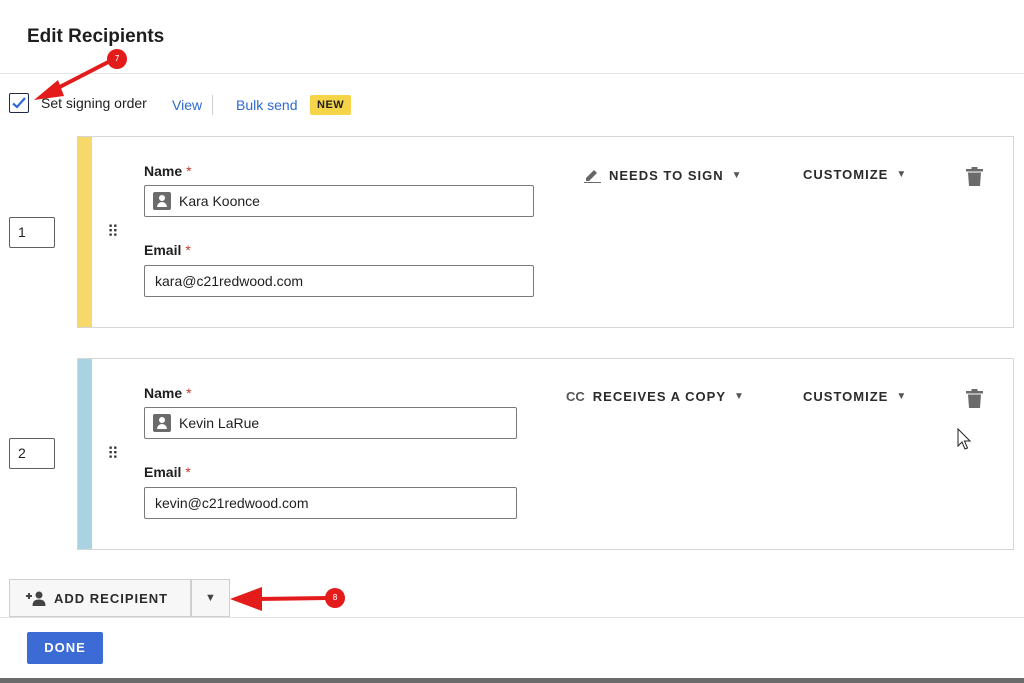 The height and width of the screenshot is (683, 1024). Describe the element at coordinates (655, 396) in the screenshot. I see `action-dropdown: CC RECEIVES A COPY ▼` at that location.